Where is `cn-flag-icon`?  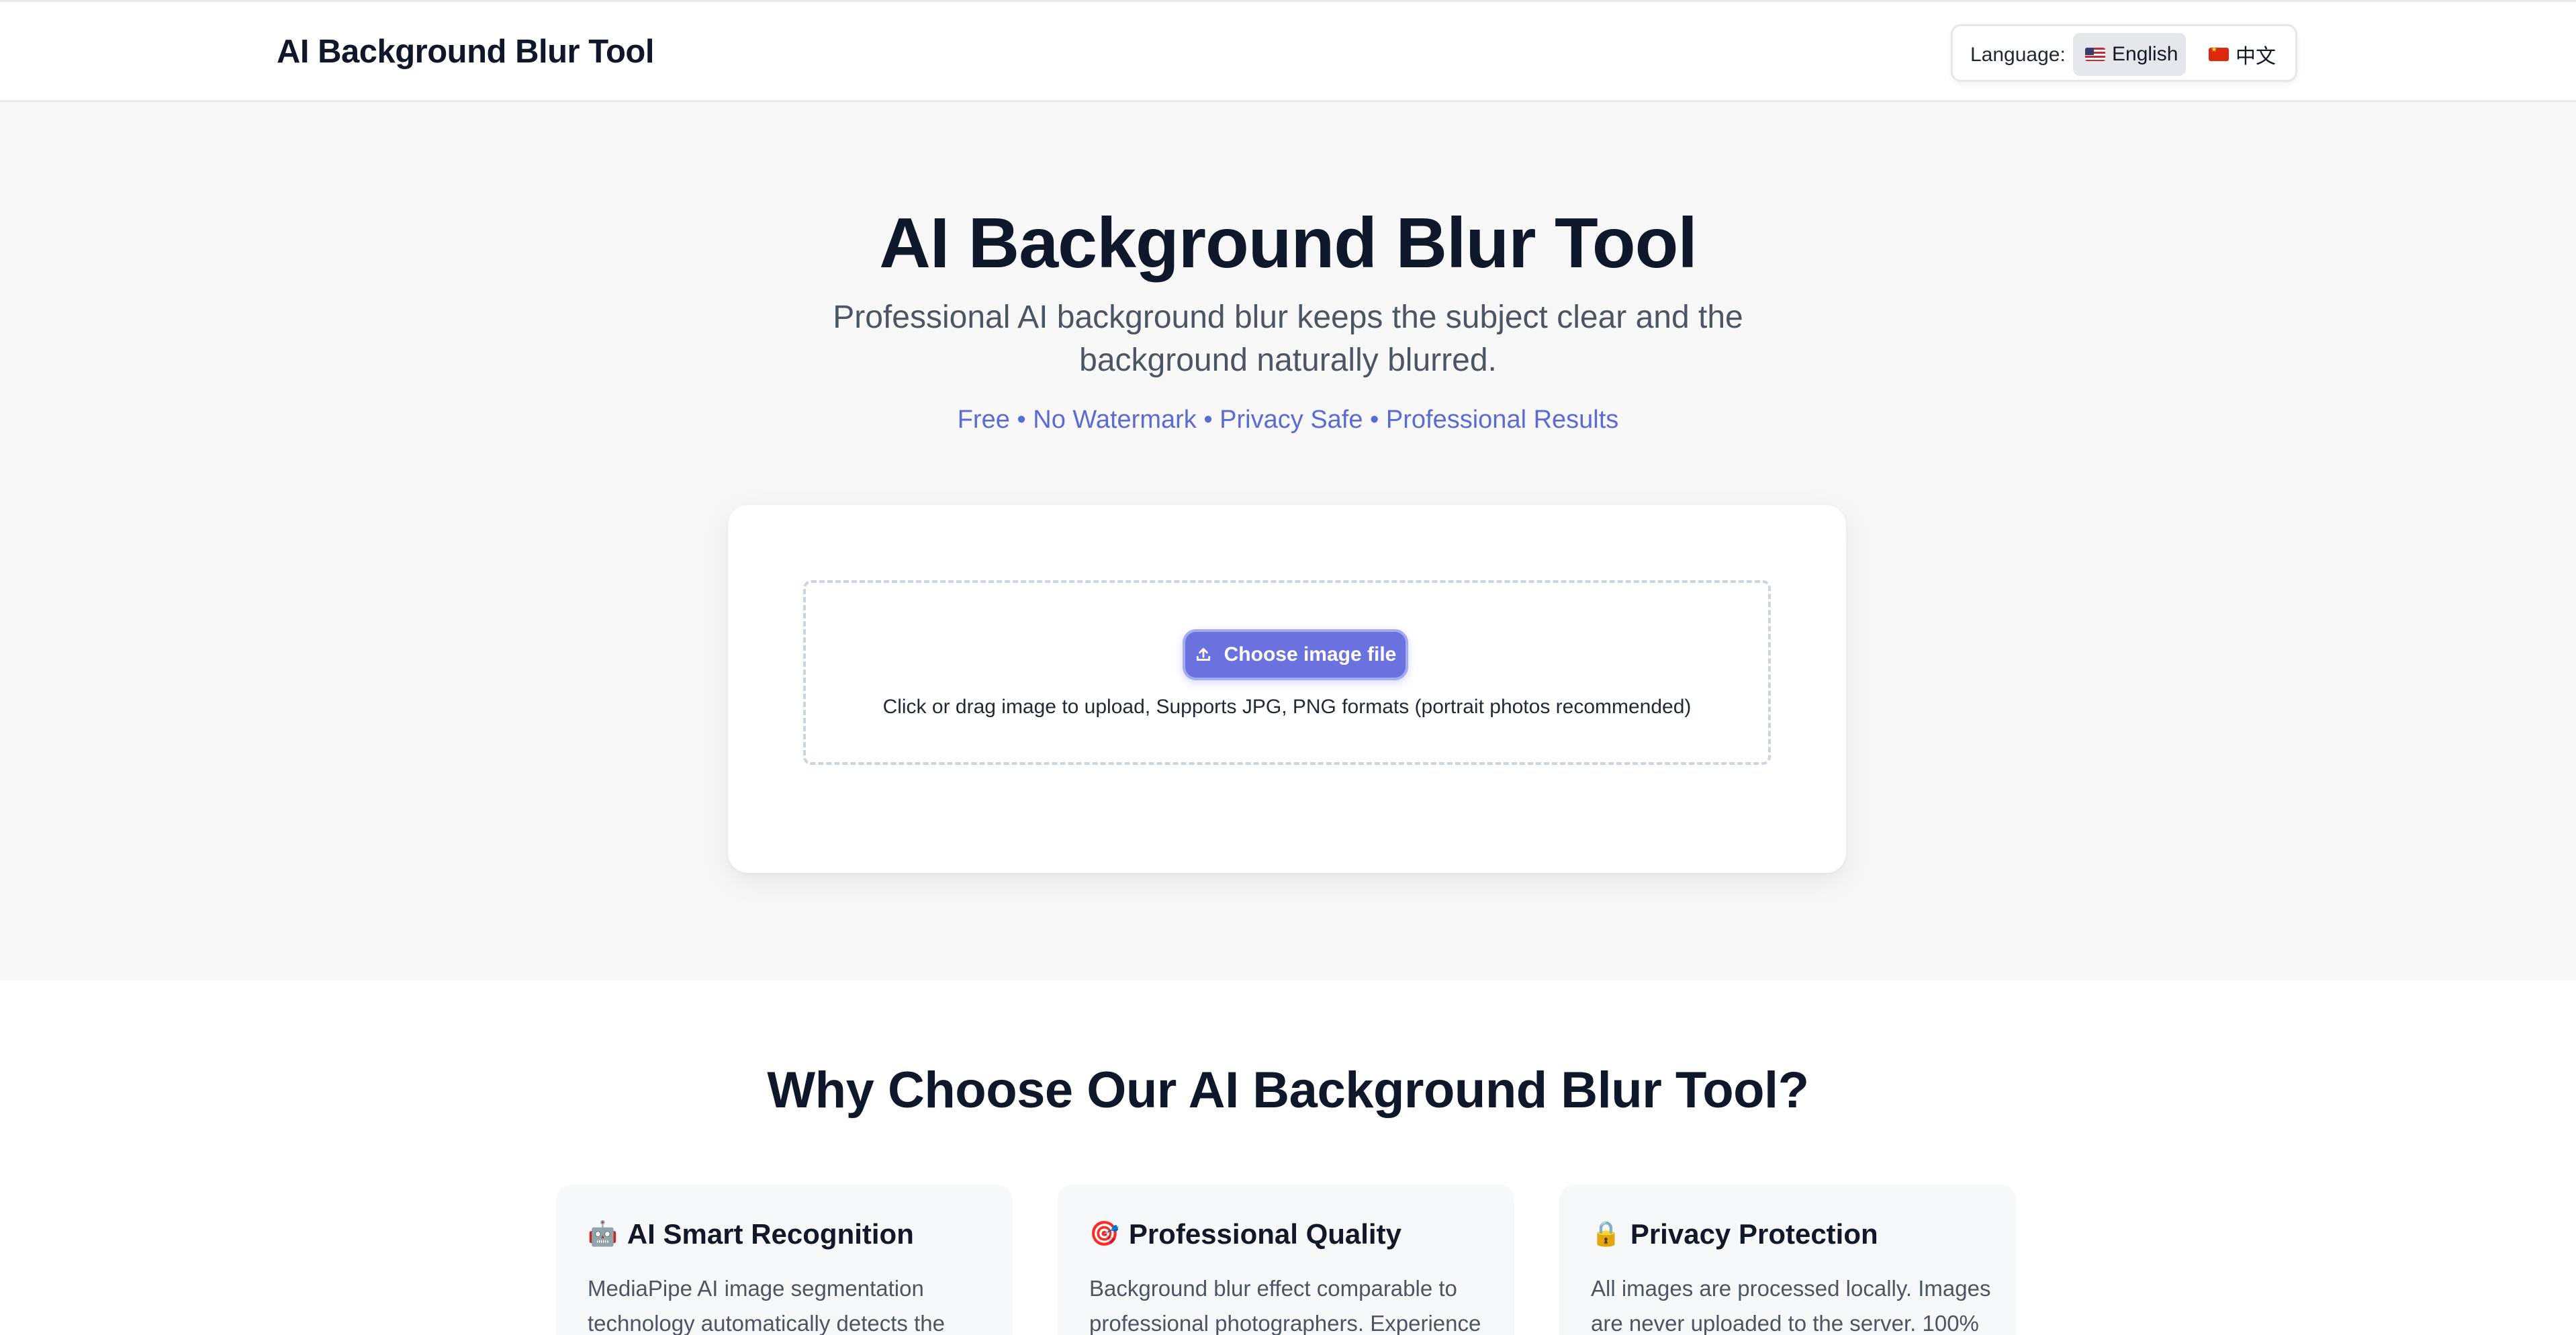 cn-flag-icon is located at coordinates (2219, 54).